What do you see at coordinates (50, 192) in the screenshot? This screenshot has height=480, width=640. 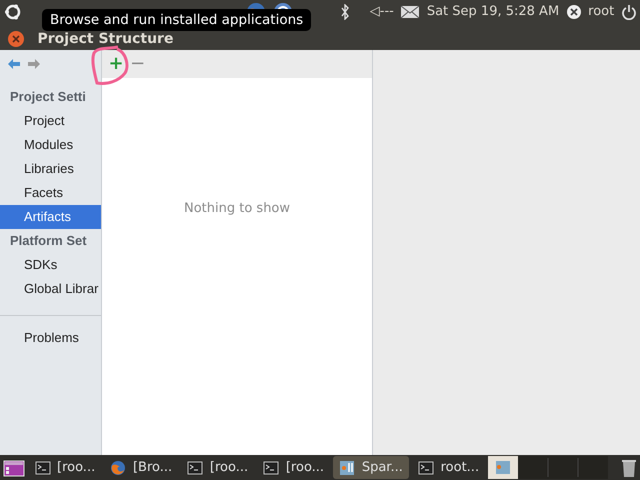 I see `sidebar-item: Facets` at bounding box center [50, 192].